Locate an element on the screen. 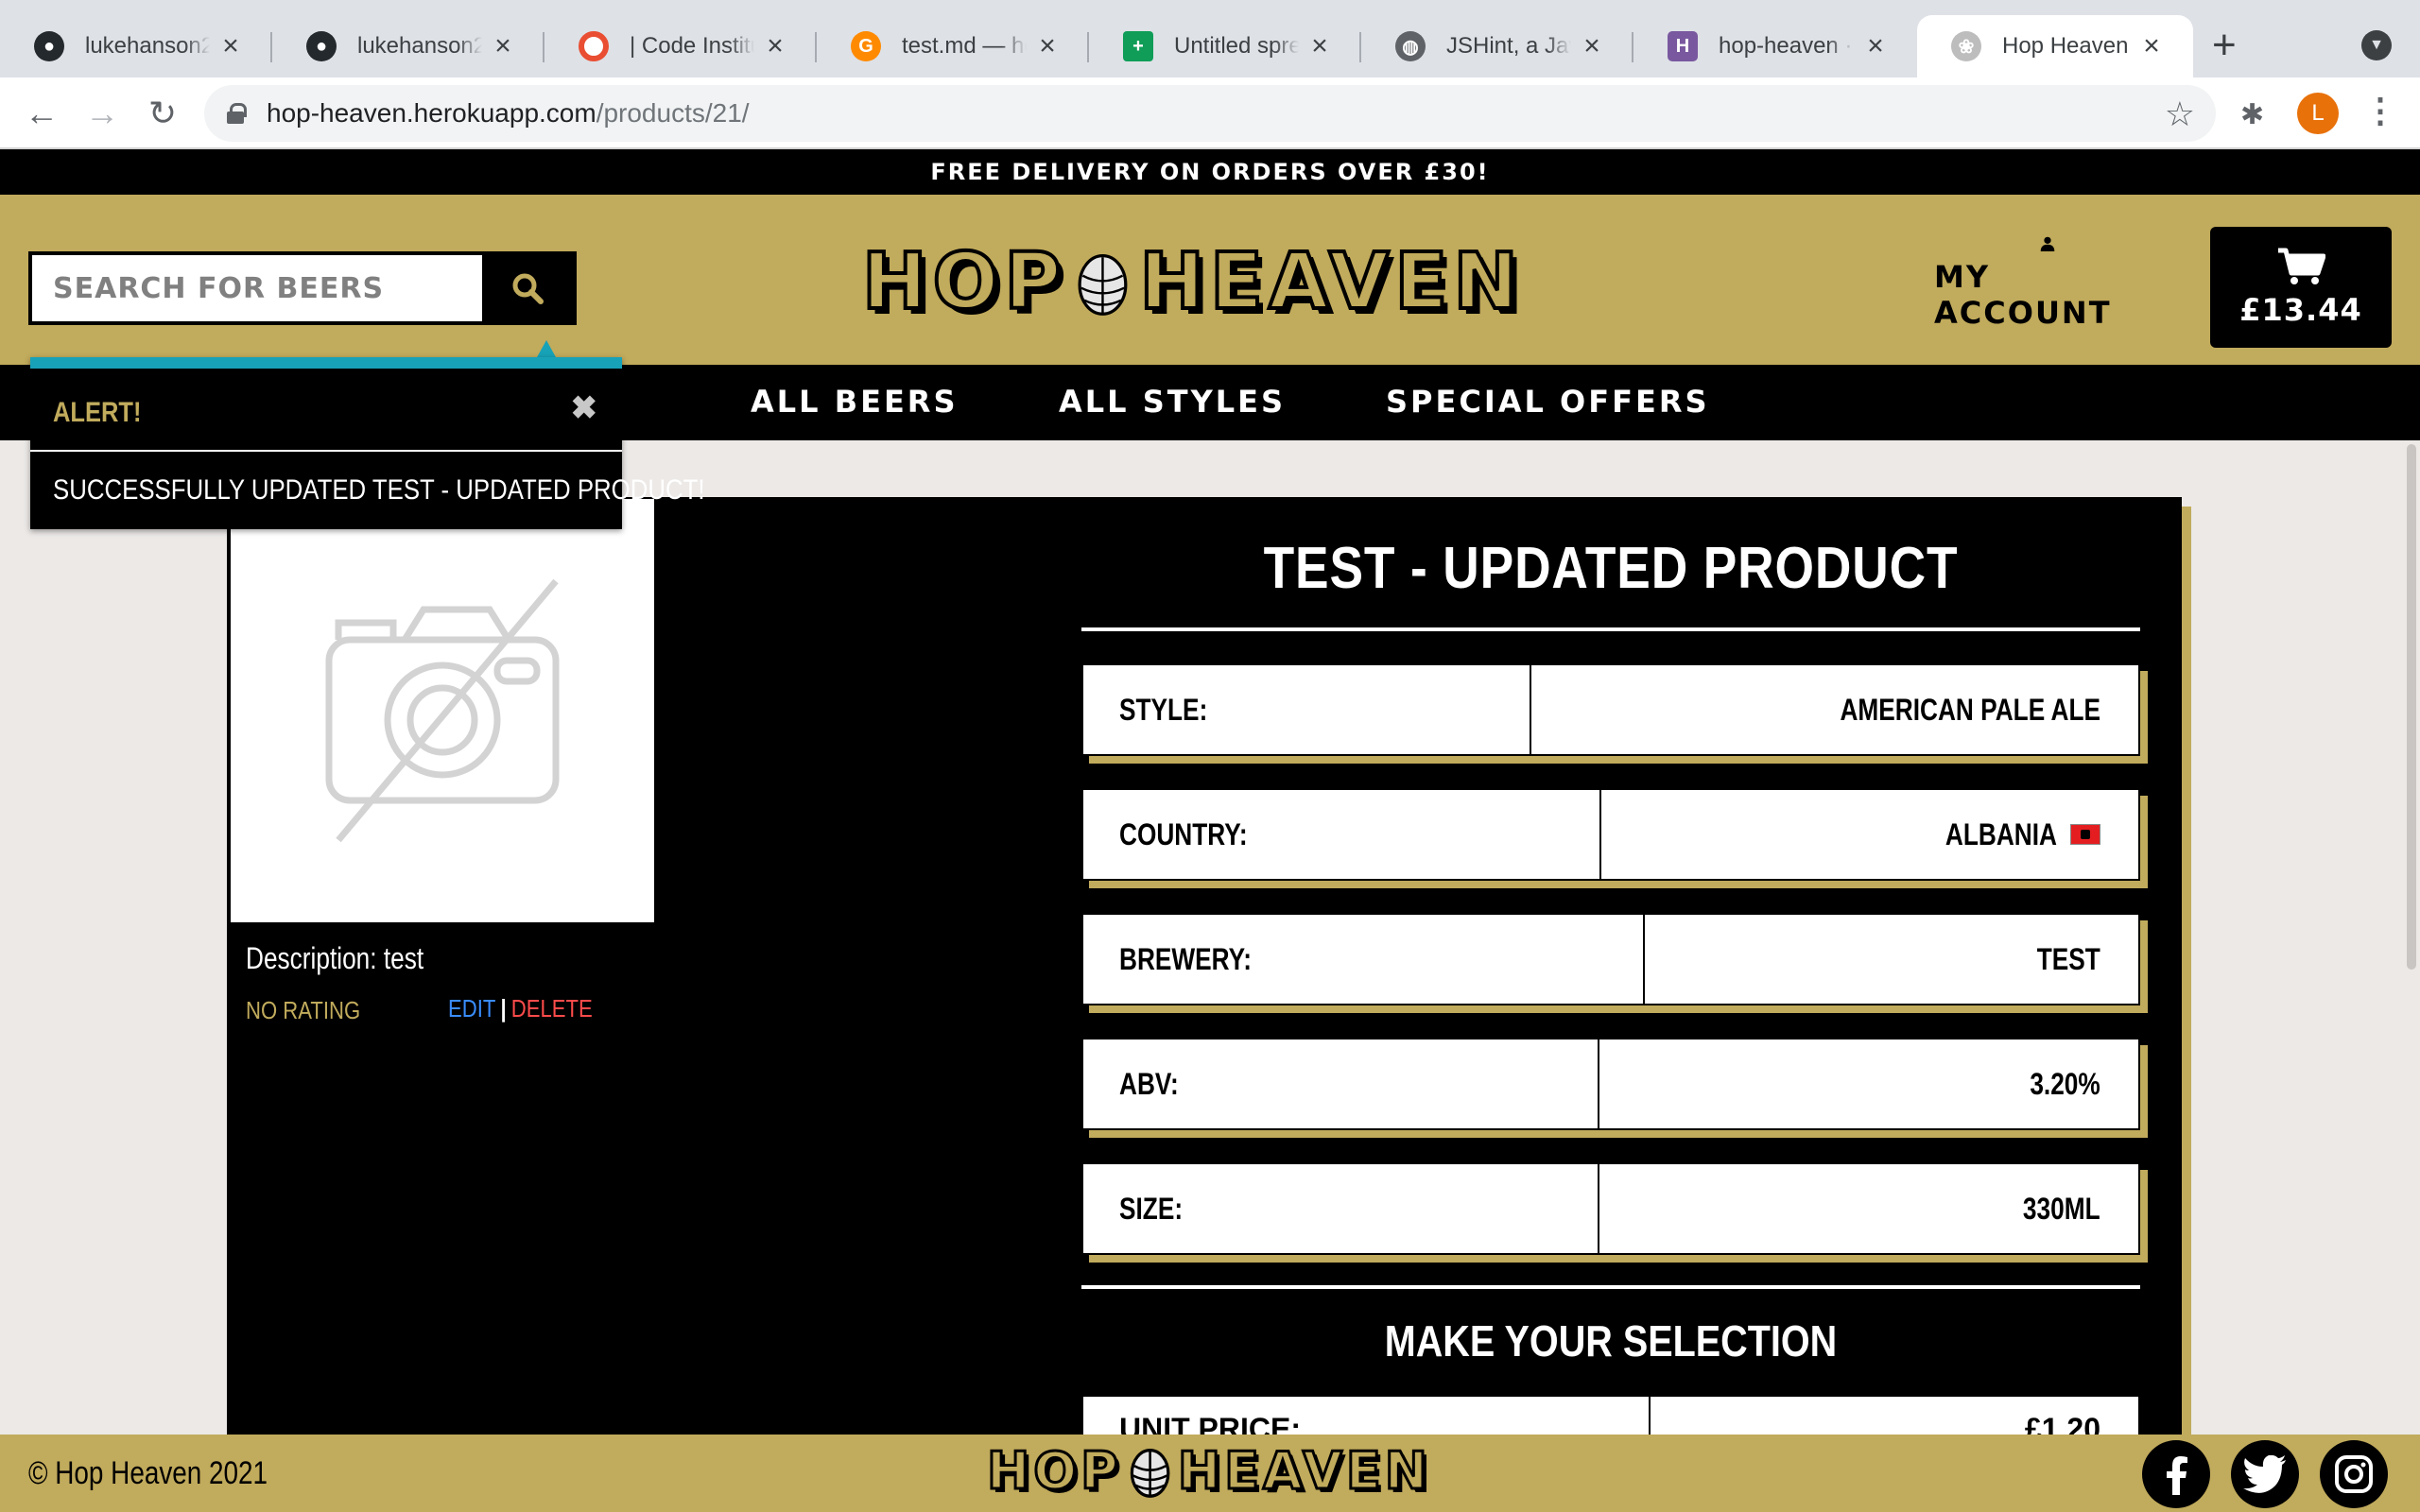 This screenshot has width=2420, height=1512. browser-tab: ◍ JSHint, a JavaScript × is located at coordinates (1497, 46).